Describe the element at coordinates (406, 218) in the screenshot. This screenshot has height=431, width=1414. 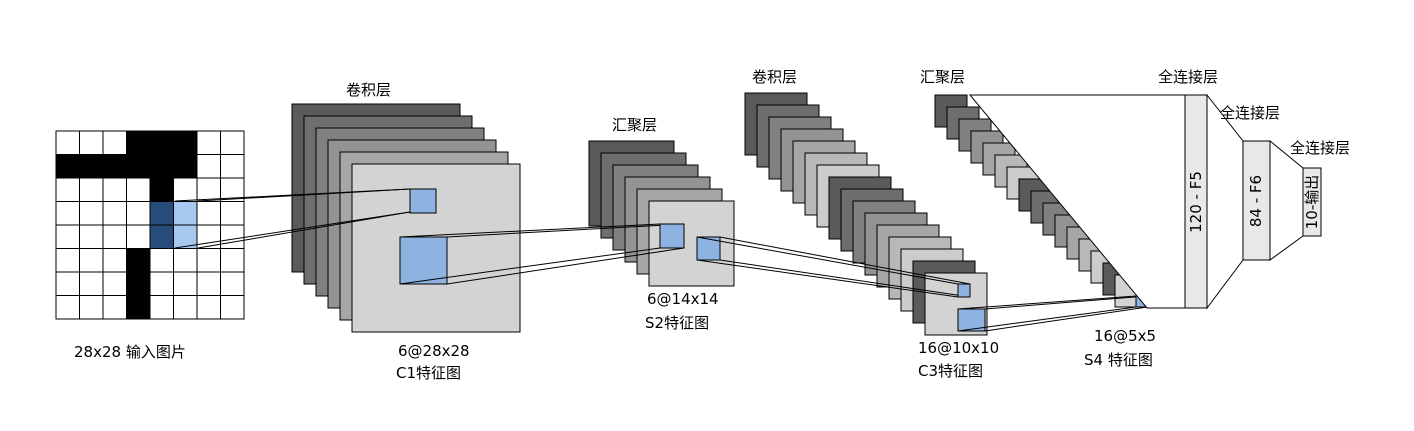
I see `c1-feature-maps` at that location.